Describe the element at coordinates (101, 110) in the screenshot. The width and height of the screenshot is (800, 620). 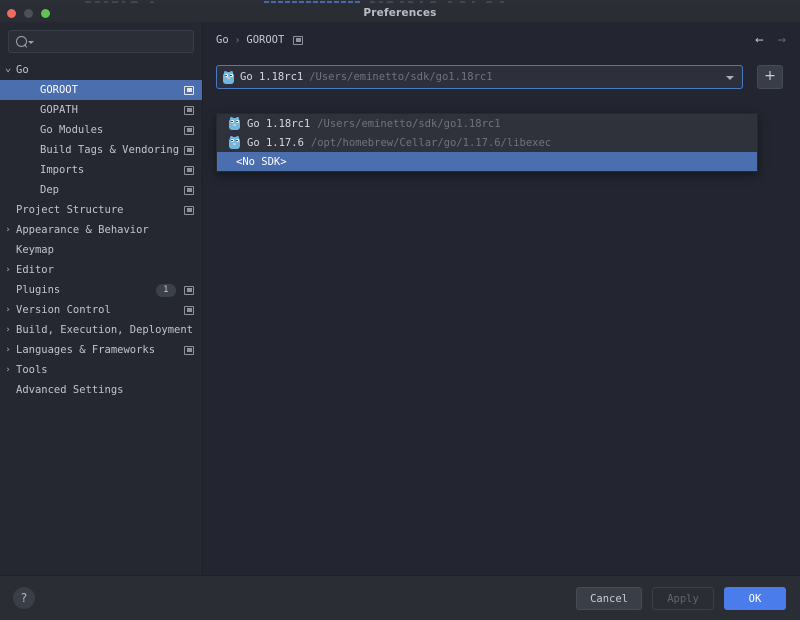
I see `sidebar-item-gopath: GOPATH` at that location.